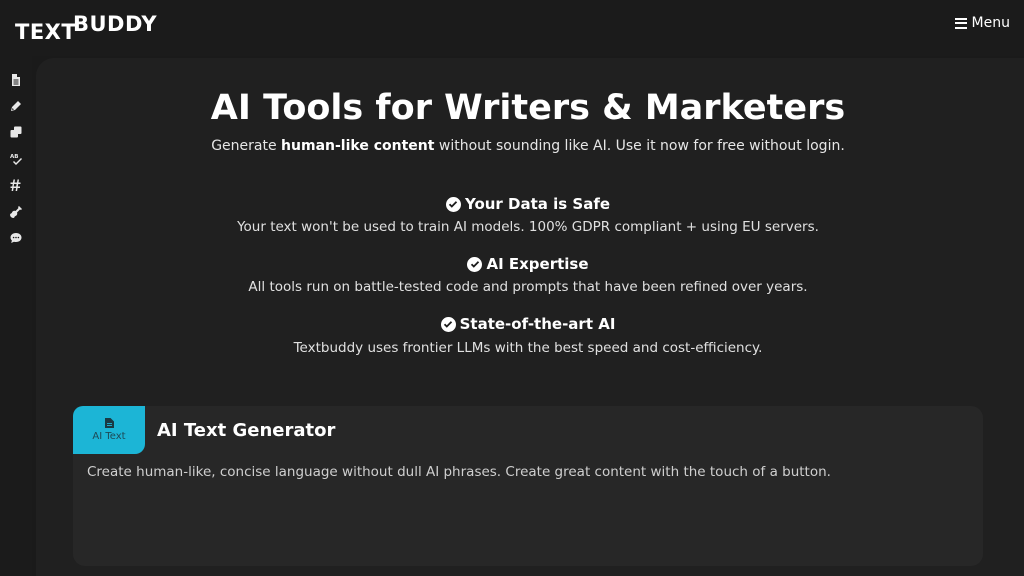 The image size is (1024, 576). I want to click on feature-title: State-of-the-art AI, so click(537, 324).